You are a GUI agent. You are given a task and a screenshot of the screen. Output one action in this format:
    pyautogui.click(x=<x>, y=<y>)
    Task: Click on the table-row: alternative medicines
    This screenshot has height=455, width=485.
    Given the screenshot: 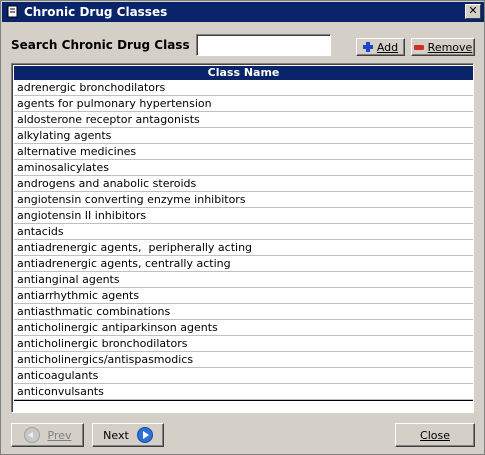 What is the action you would take?
    pyautogui.click(x=243, y=152)
    